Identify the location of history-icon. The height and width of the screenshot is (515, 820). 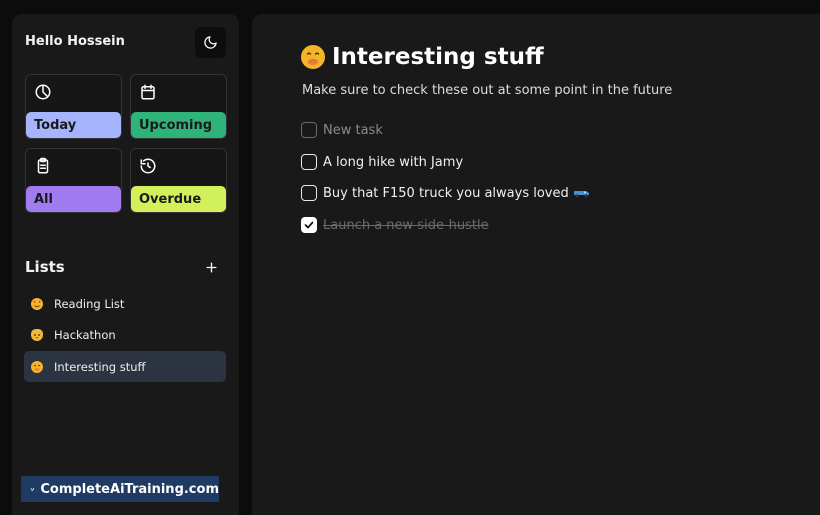
(148, 166).